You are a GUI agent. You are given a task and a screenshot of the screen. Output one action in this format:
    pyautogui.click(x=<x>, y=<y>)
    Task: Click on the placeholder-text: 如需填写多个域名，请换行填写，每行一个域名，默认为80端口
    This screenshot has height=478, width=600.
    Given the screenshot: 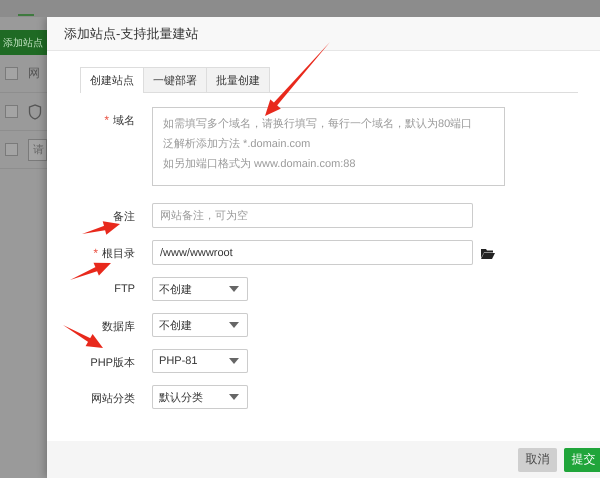 What is the action you would take?
    pyautogui.click(x=318, y=124)
    